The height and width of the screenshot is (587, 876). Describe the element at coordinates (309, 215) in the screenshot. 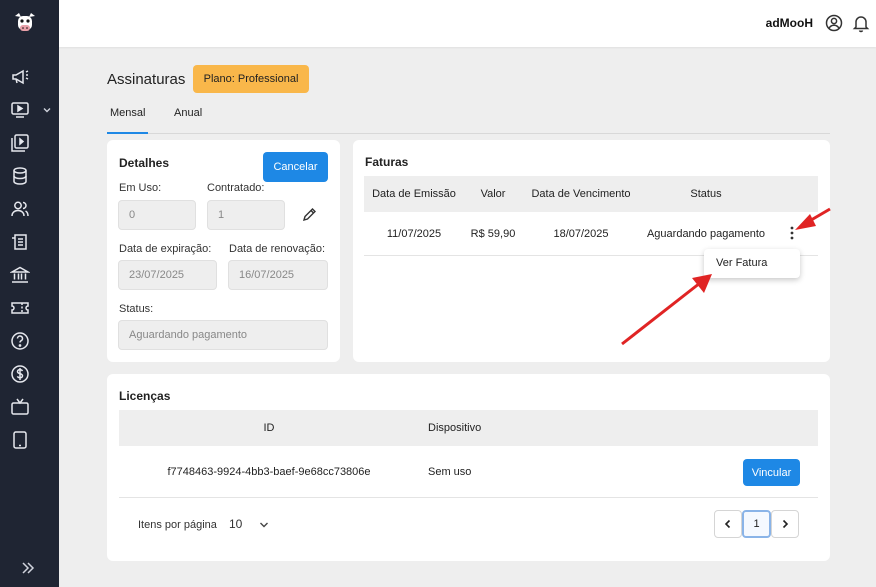

I see `pencil-edit-icon` at that location.